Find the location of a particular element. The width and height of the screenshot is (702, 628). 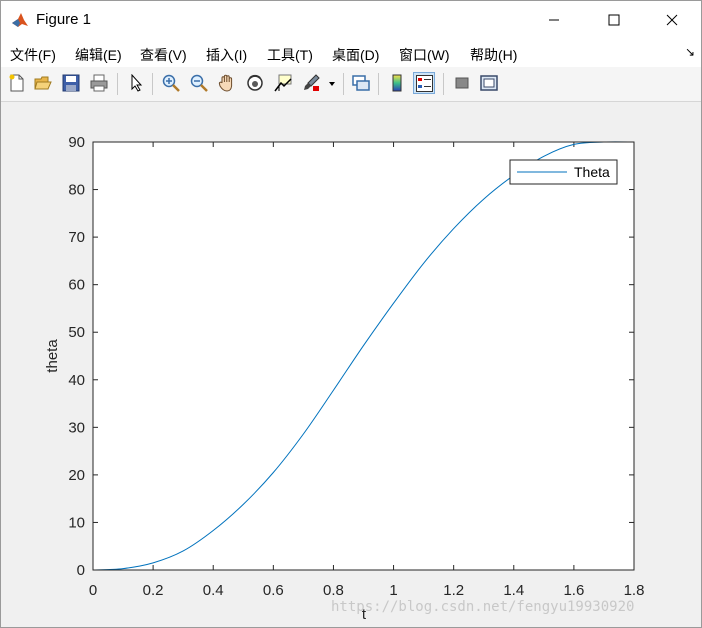

colorbar-button is located at coordinates (397, 83).